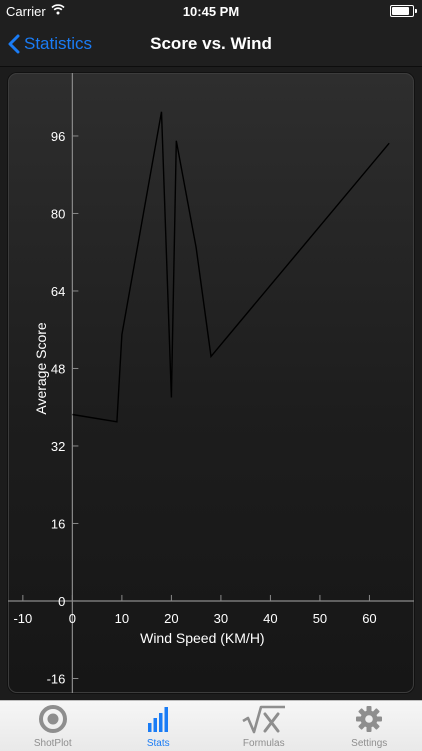 The image size is (422, 751). What do you see at coordinates (369, 618) in the screenshot?
I see `x-tick-label: 60` at bounding box center [369, 618].